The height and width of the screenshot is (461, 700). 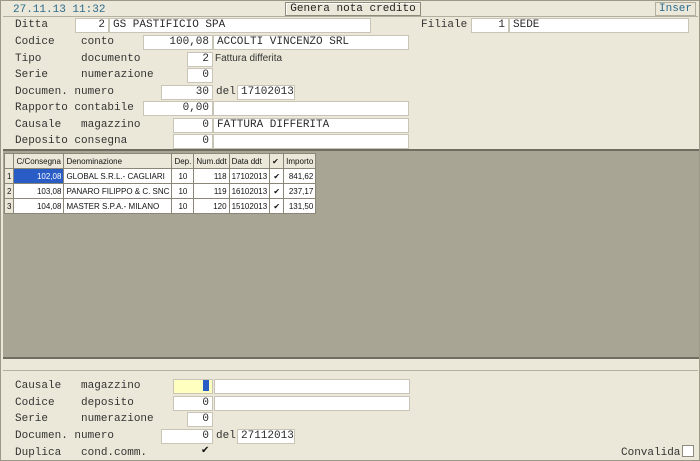 I want to click on ditta-name-field: GS PASTIFICIO SPA, so click(x=240, y=25).